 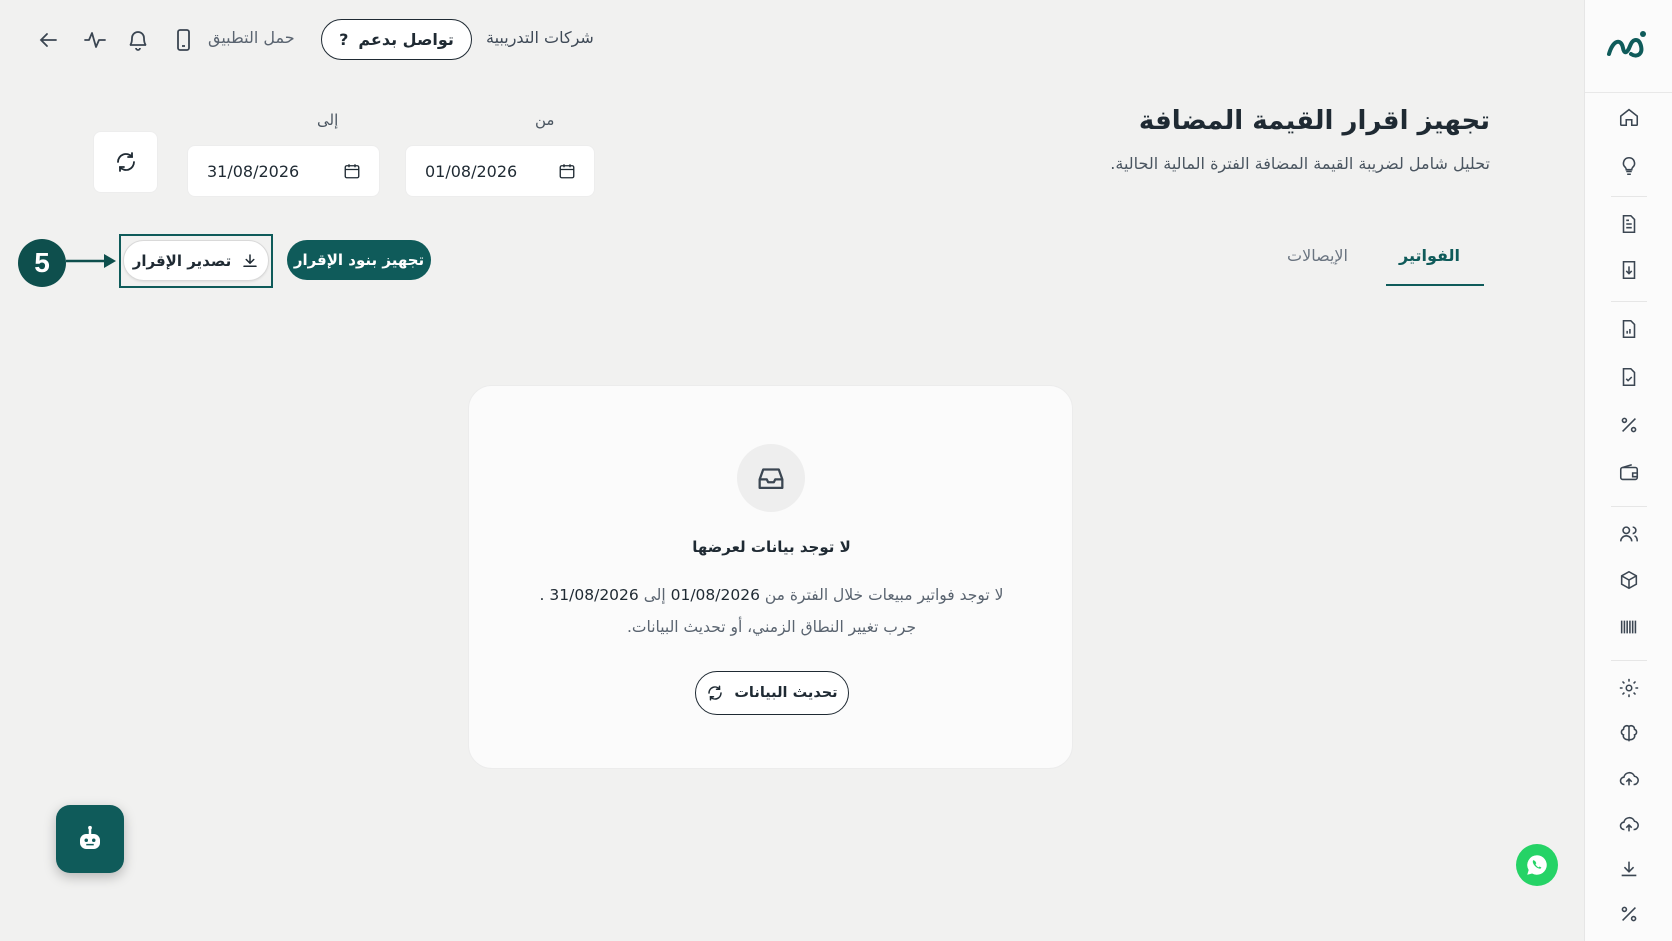 I want to click on empty-message-prefix: لا توجد فواتير مبيعات خلال الفترة من, so click(x=884, y=595).